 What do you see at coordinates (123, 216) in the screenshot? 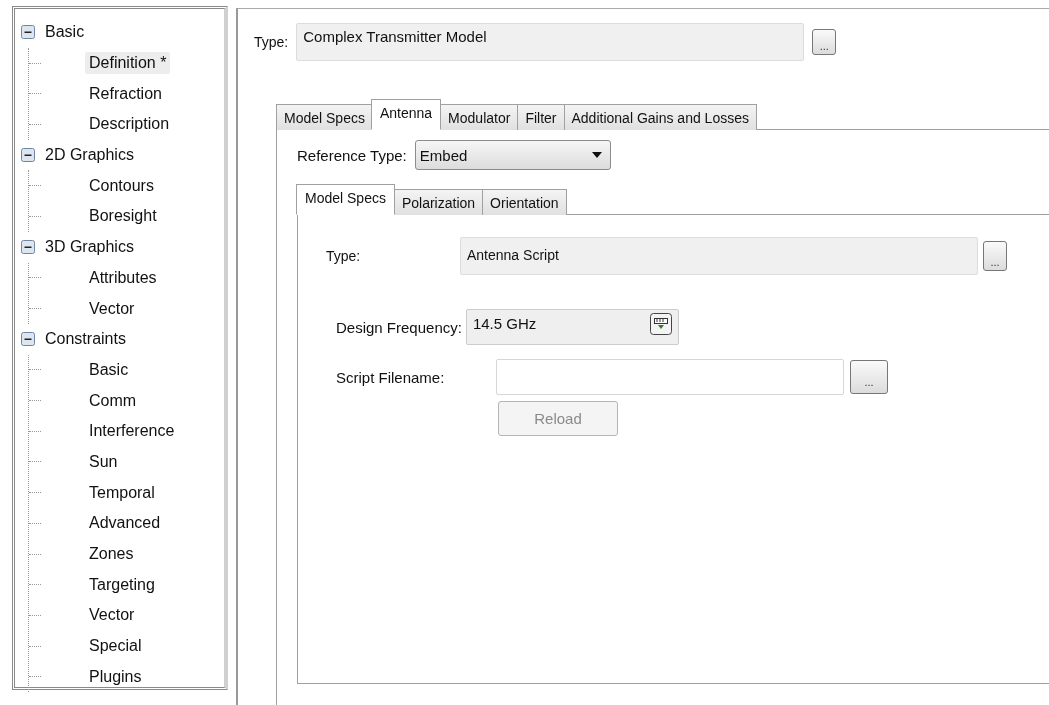
I see `tree-item: Boresight` at bounding box center [123, 216].